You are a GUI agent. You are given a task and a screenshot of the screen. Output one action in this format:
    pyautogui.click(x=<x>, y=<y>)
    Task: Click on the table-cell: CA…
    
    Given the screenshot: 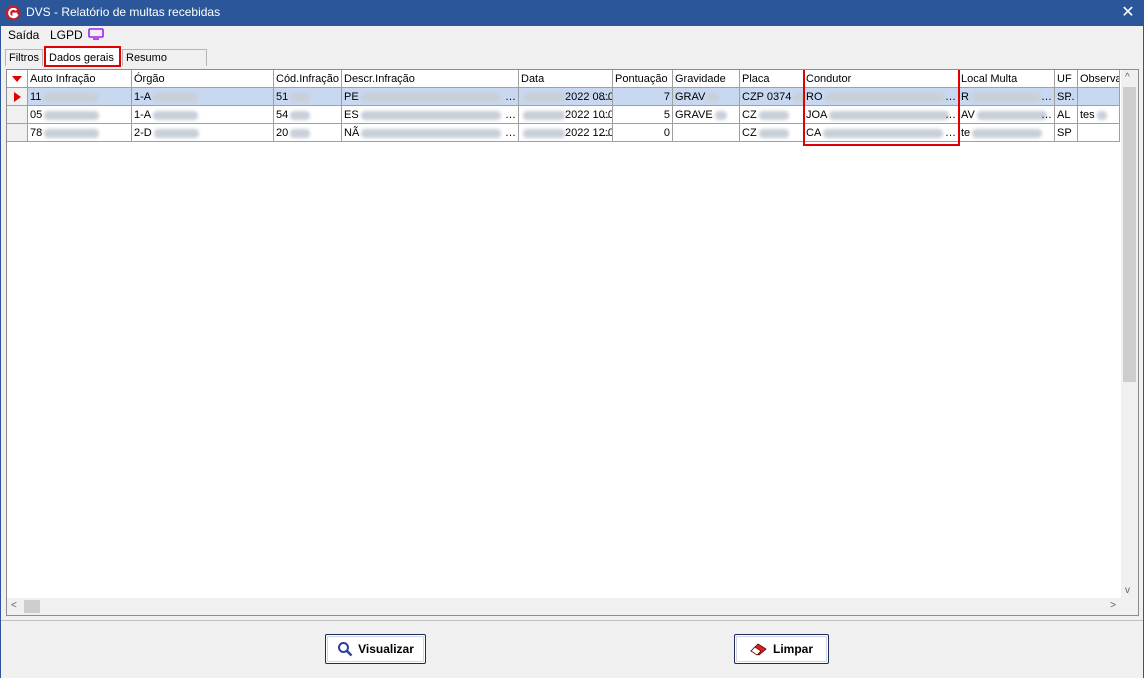 What is the action you would take?
    pyautogui.click(x=881, y=133)
    